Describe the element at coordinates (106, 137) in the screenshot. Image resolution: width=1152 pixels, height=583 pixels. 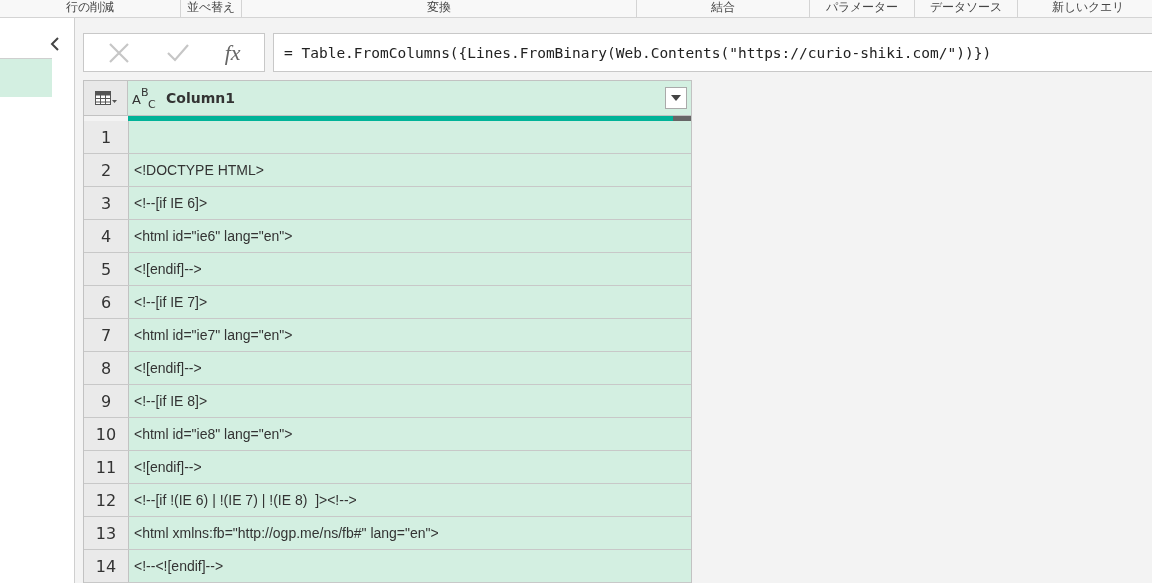
I see `row-number: 1` at that location.